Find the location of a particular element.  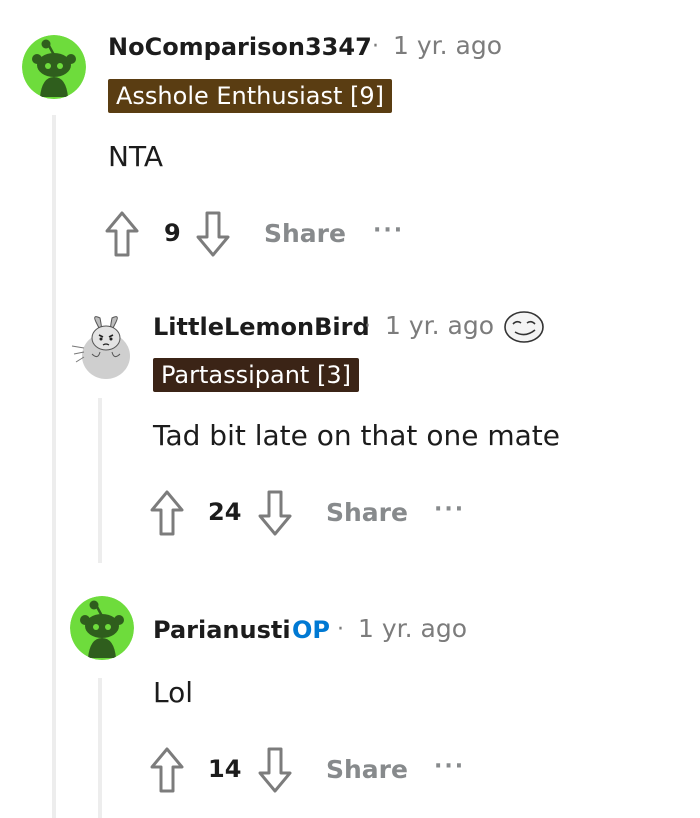

username: Parianusti is located at coordinates (222, 630).